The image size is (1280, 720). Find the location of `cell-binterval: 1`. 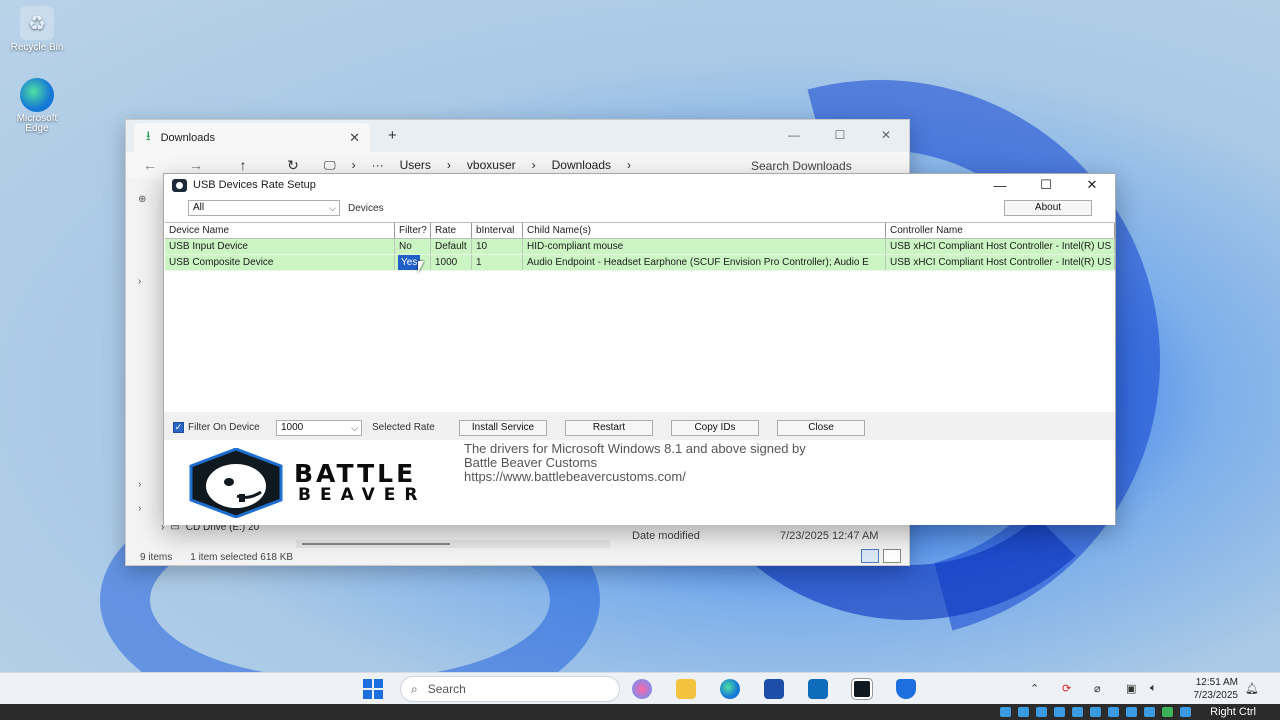

cell-binterval: 1 is located at coordinates (497, 262).